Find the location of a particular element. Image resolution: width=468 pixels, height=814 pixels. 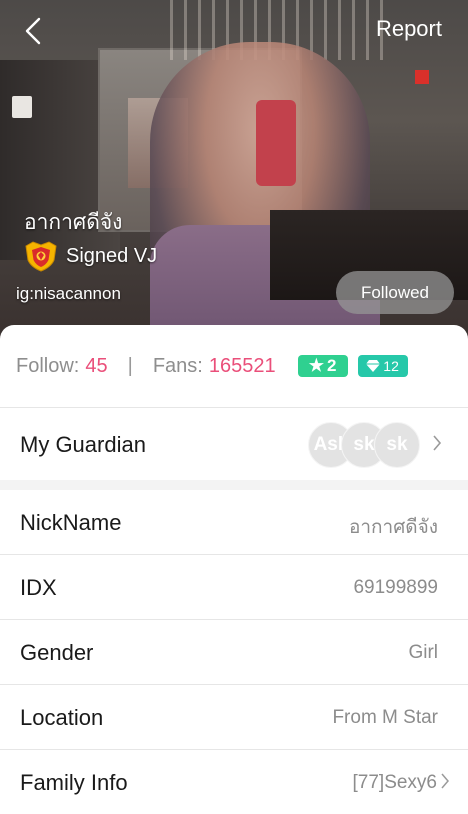

location-label: Location is located at coordinates (62, 717).